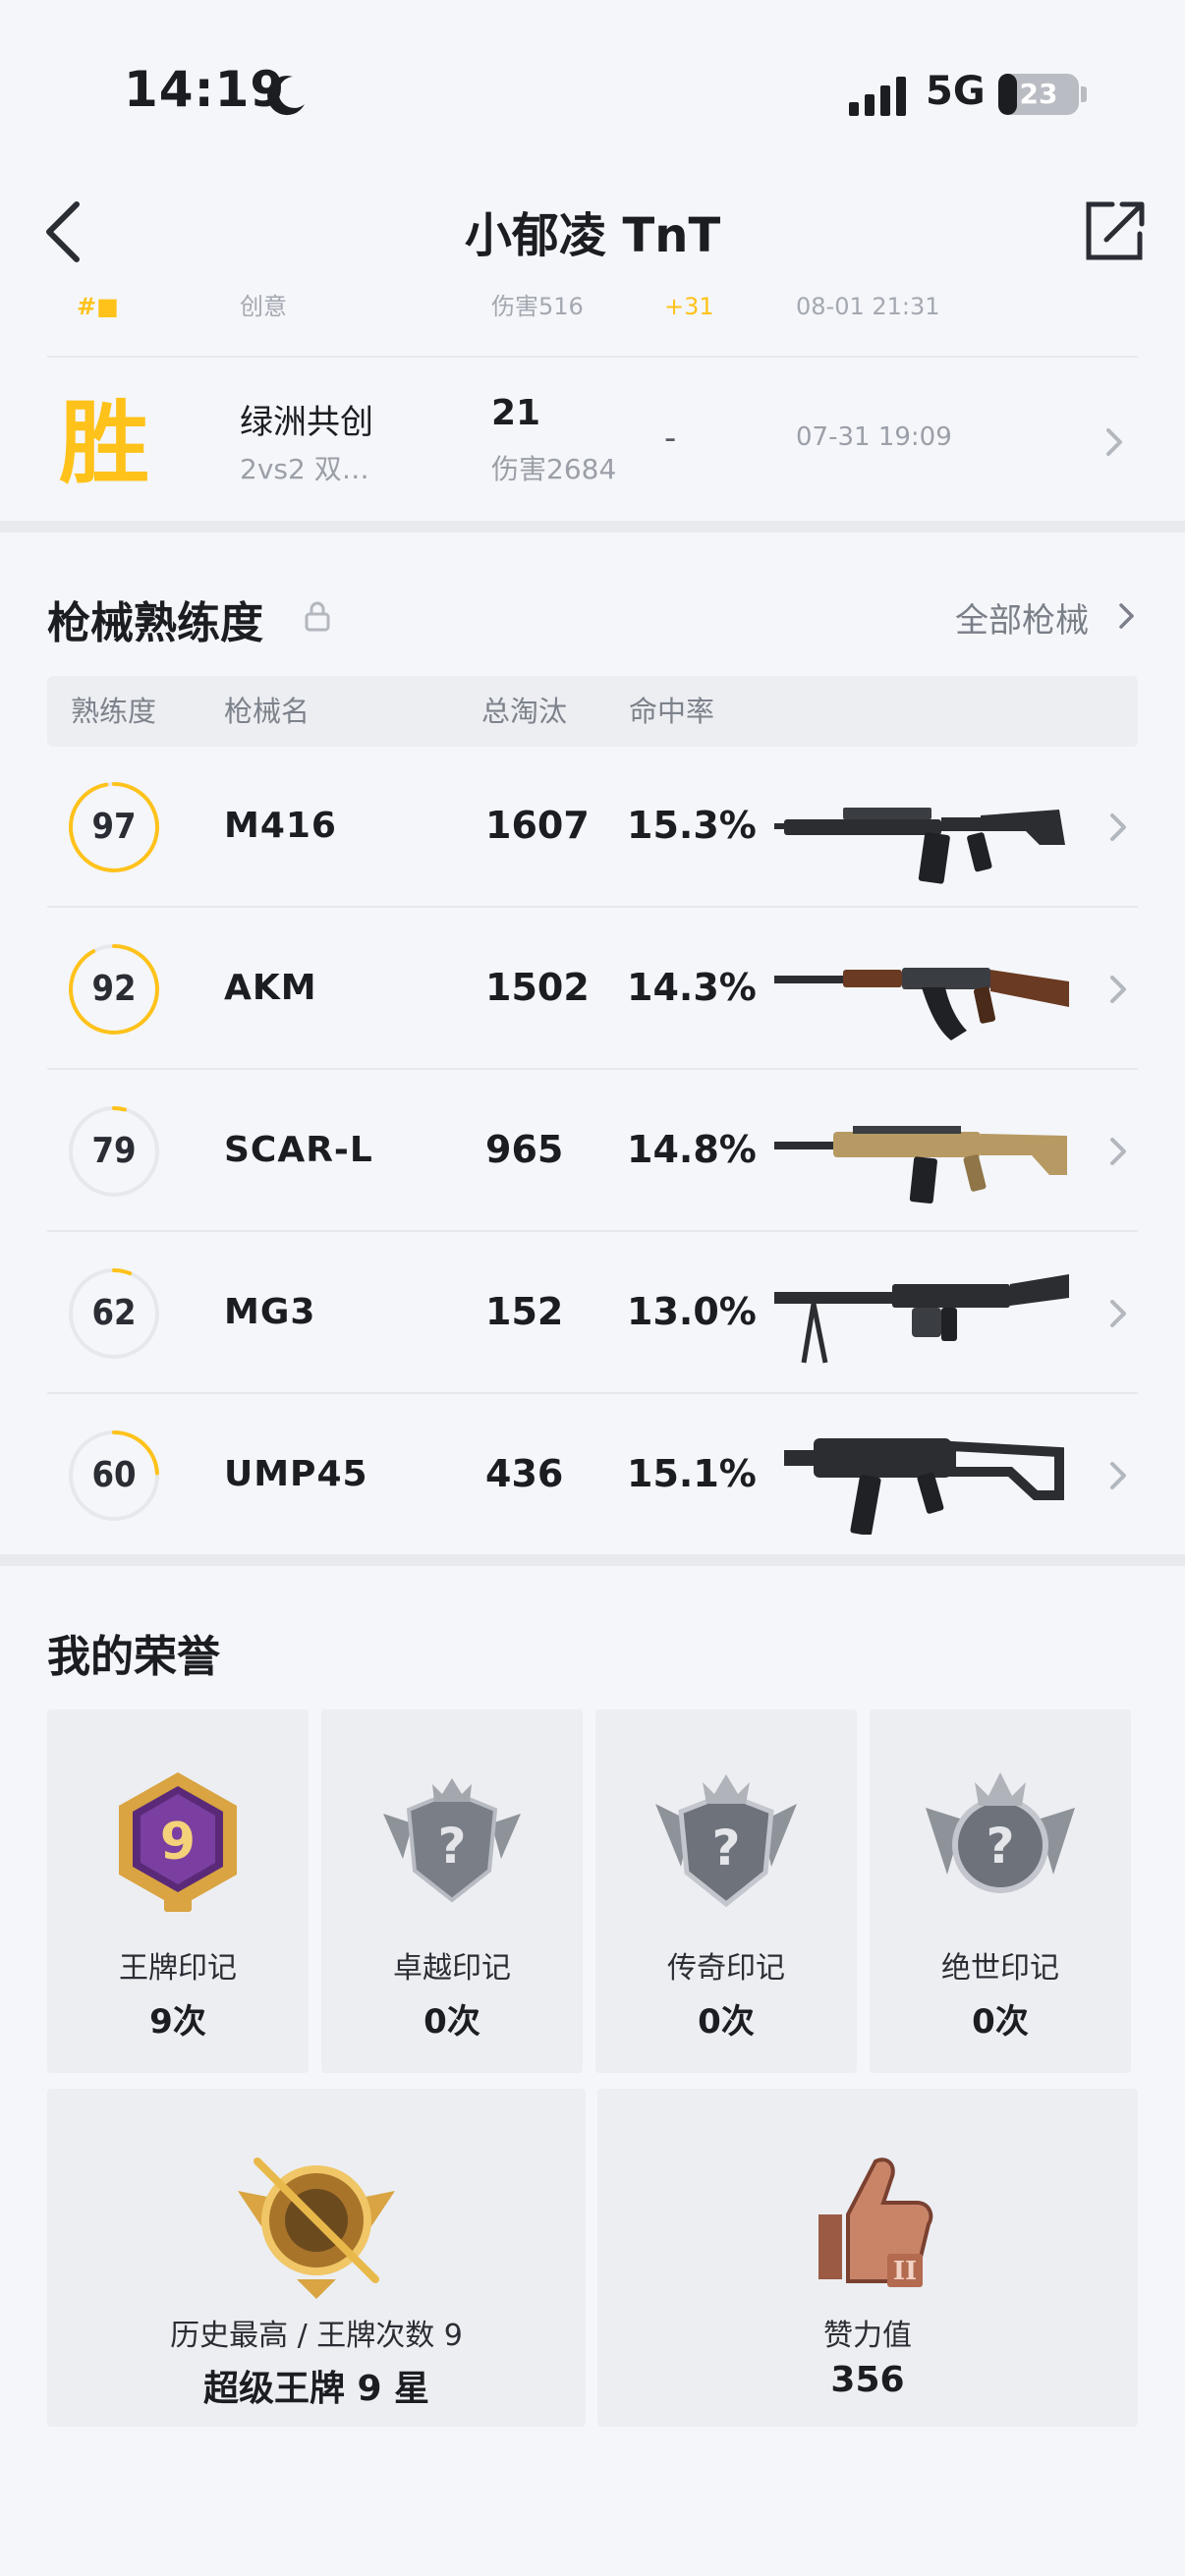 The height and width of the screenshot is (2576, 1185). I want to click on weapon-row: 92 AKM 1502 14.3%, so click(592, 989).